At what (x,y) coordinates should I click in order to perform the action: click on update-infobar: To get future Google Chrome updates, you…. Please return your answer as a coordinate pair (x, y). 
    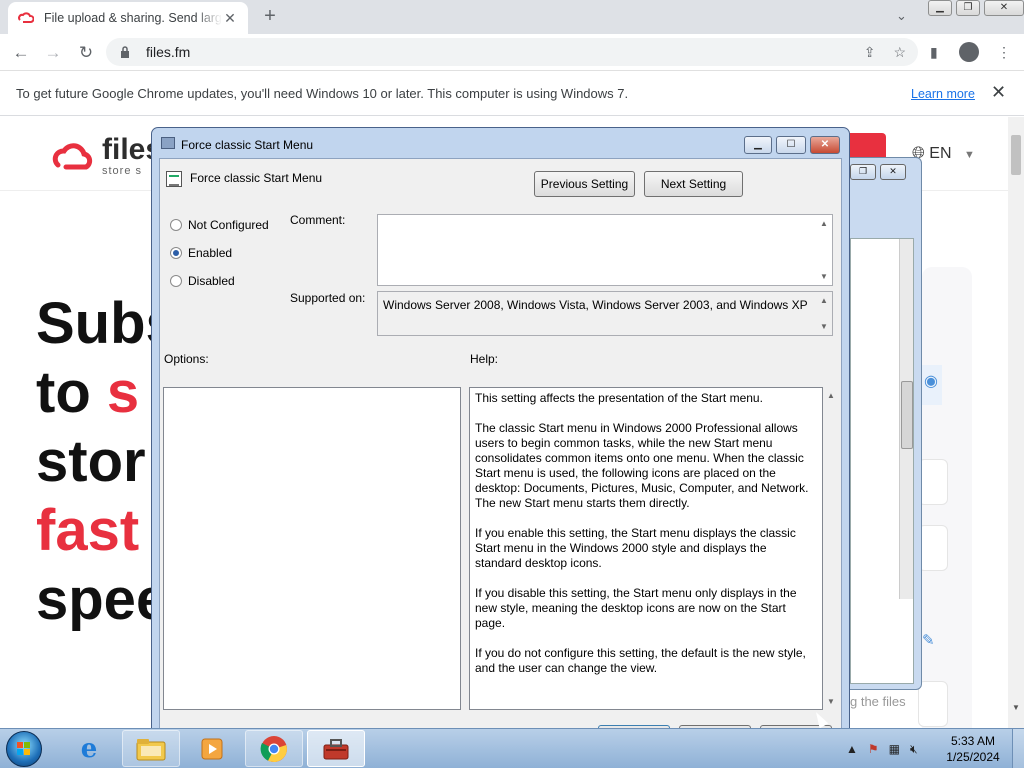
    Looking at the image, I should click on (512, 94).